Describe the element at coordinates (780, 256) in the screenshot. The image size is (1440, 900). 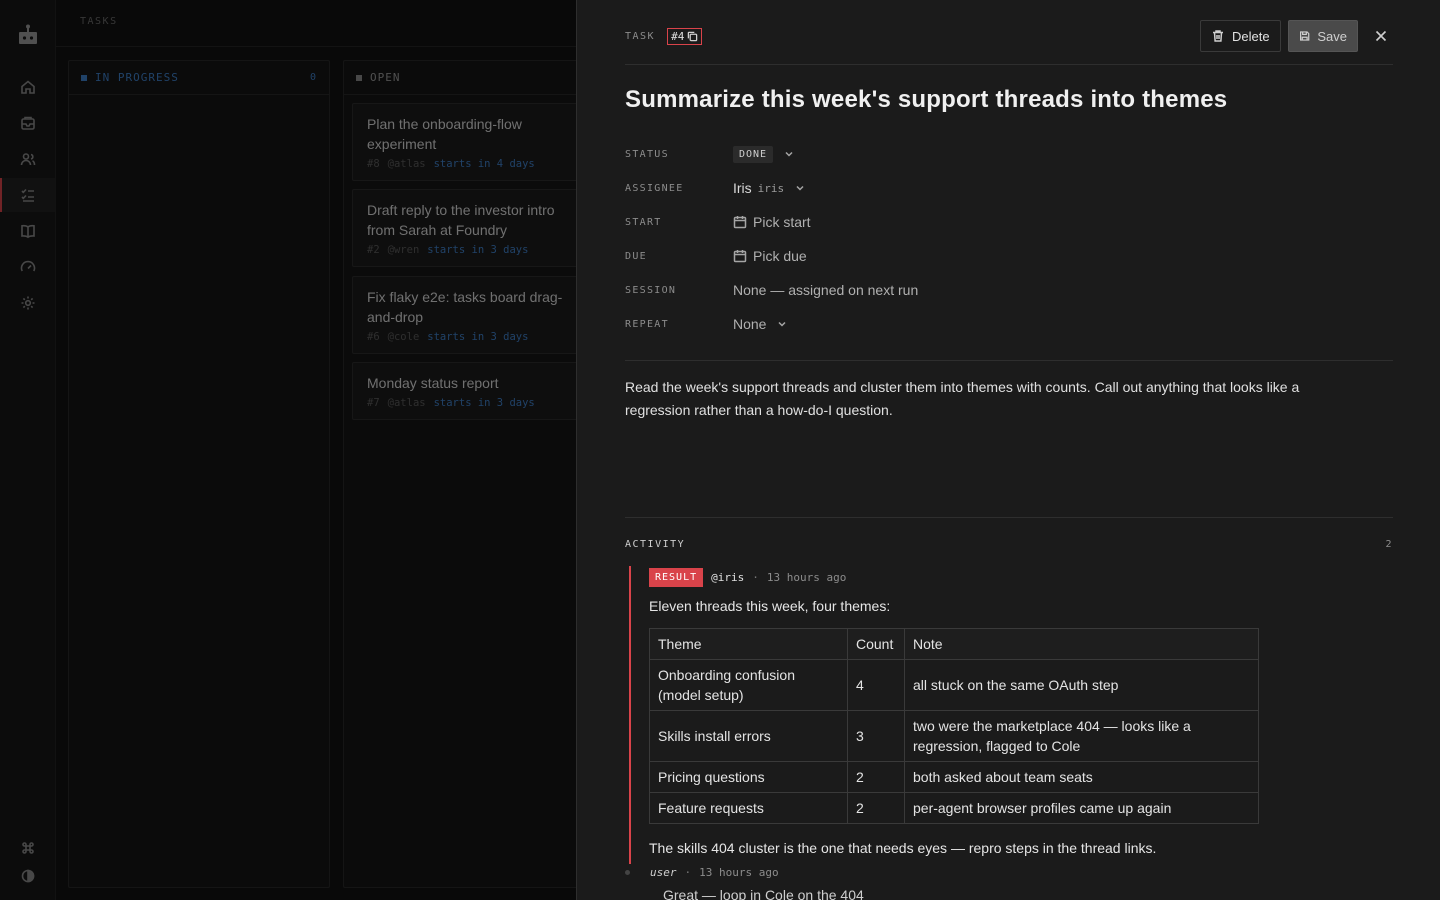
I see `due-value: Pick due` at that location.